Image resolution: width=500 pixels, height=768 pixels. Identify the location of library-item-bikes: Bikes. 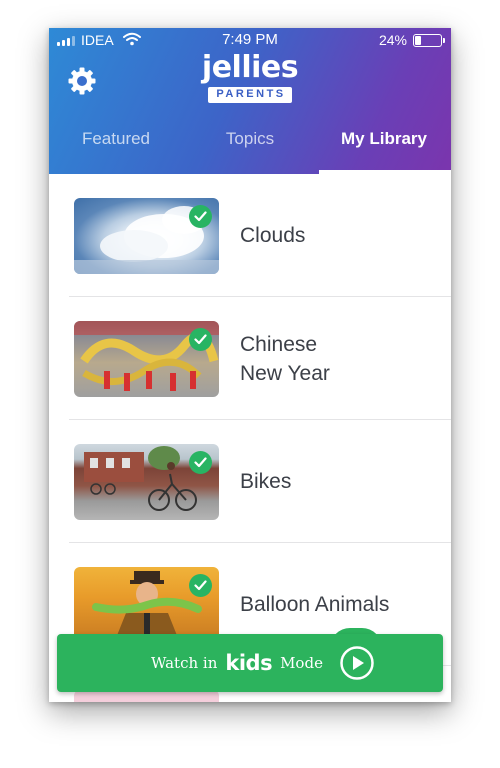
(250, 481).